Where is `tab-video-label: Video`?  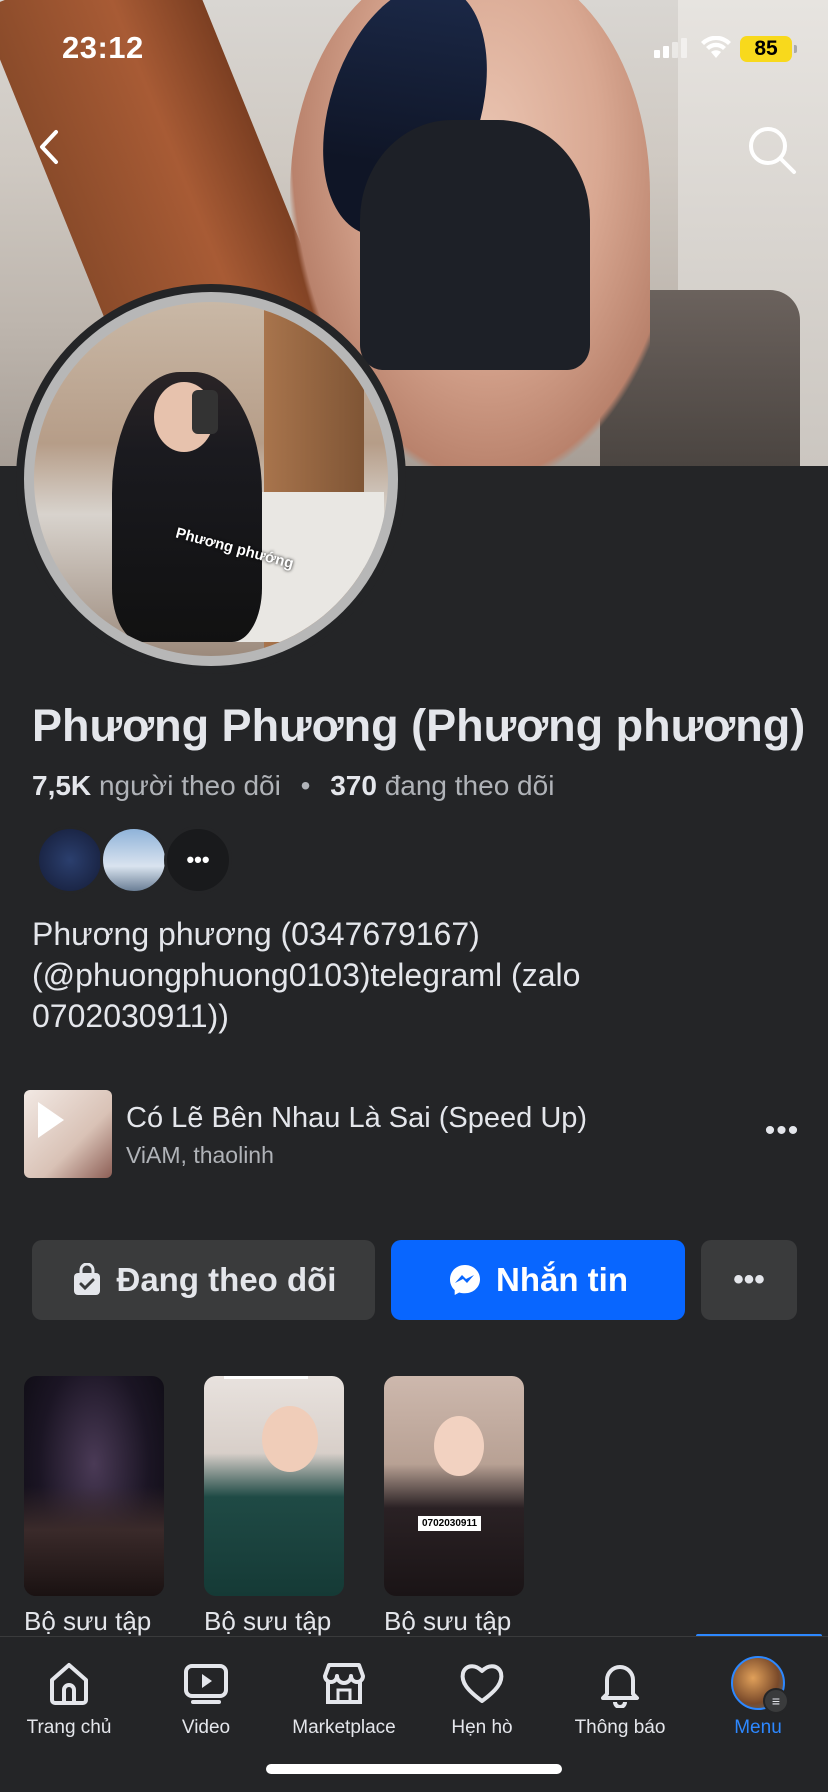 tab-video-label: Video is located at coordinates (206, 1727).